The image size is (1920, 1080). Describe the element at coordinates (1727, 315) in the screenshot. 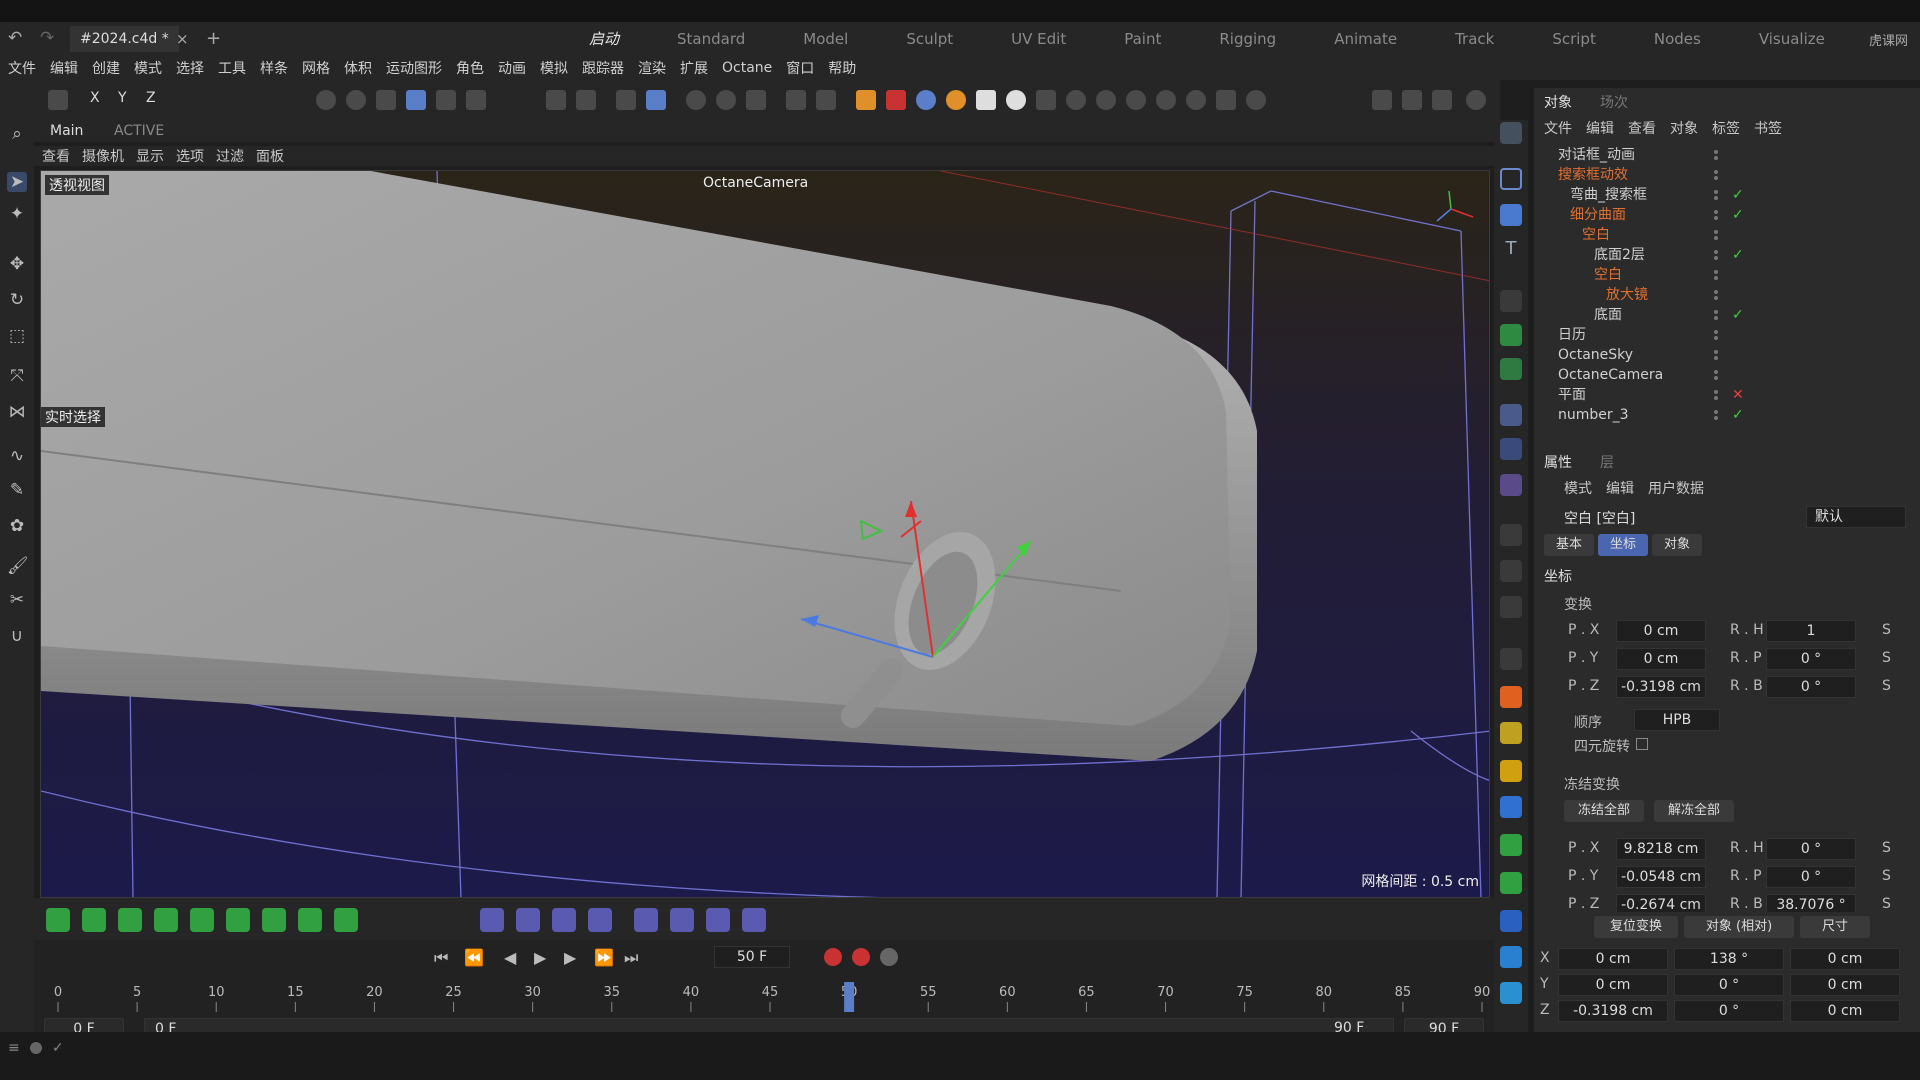

I see `object-row: 底面 ✓` at that location.